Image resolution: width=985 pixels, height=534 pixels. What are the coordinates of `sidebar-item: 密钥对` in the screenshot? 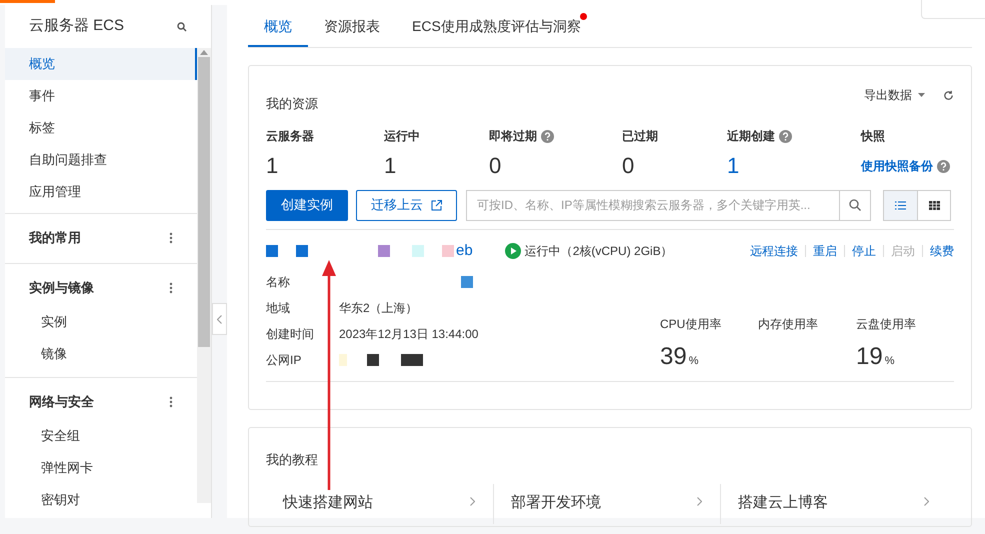 It's located at (101, 500).